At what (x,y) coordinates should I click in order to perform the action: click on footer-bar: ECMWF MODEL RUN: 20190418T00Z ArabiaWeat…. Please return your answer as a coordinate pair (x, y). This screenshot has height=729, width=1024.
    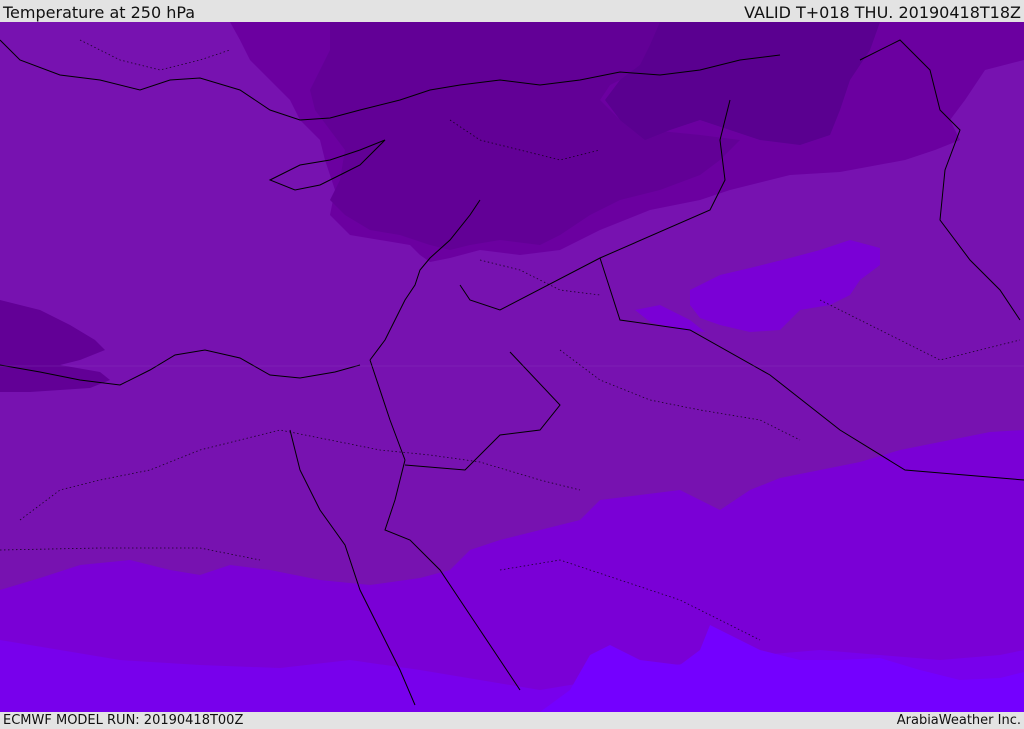
    Looking at the image, I should click on (512, 720).